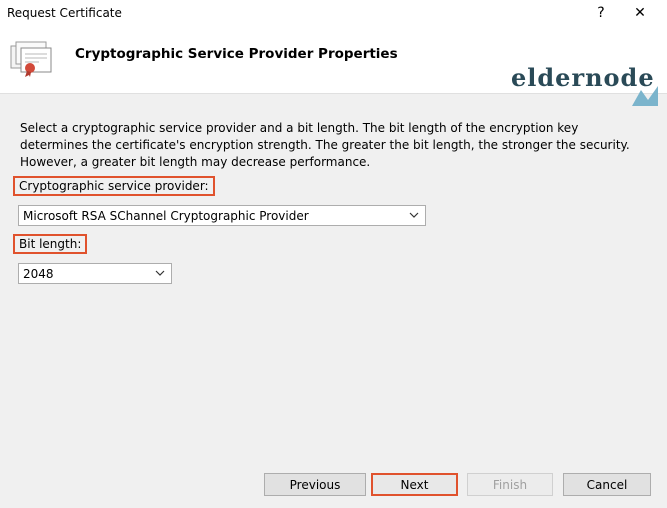 The image size is (667, 508). Describe the element at coordinates (95, 273) in the screenshot. I see `bit-length-select: 2048` at that location.